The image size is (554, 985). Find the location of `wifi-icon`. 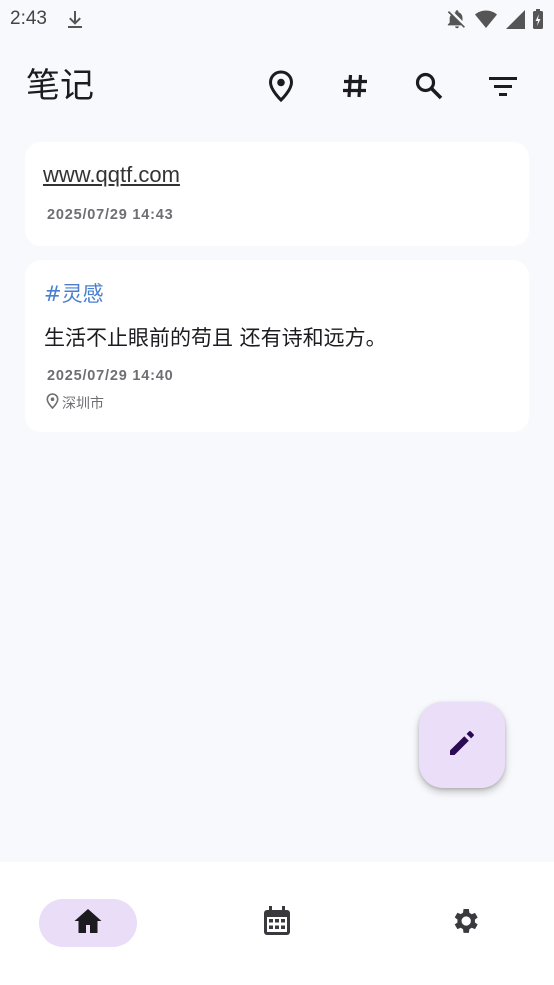

wifi-icon is located at coordinates (486, 19).